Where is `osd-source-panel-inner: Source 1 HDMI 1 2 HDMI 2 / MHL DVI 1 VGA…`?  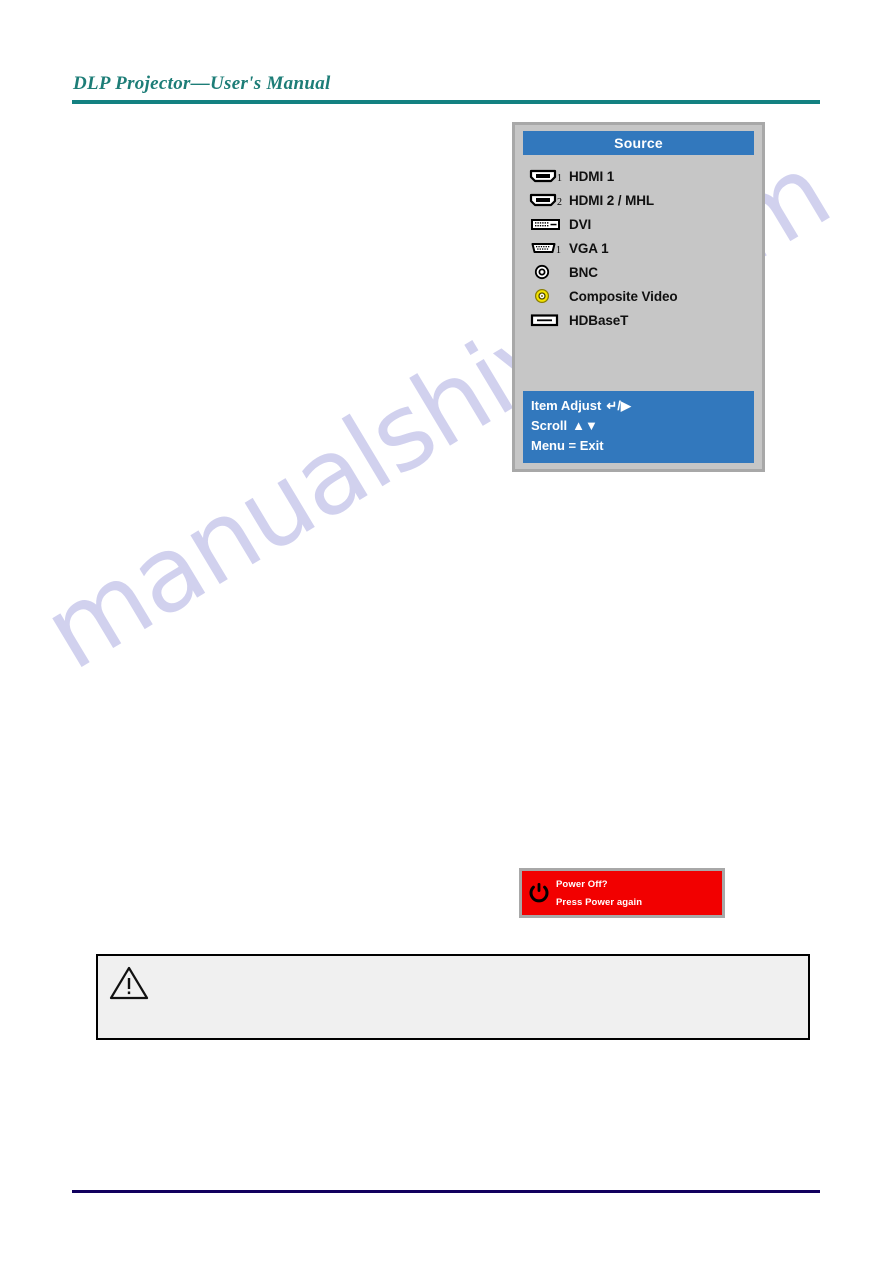
osd-source-panel-inner: Source 1 HDMI 1 2 HDMI 2 / MHL DVI 1 VGA… is located at coordinates (638, 297).